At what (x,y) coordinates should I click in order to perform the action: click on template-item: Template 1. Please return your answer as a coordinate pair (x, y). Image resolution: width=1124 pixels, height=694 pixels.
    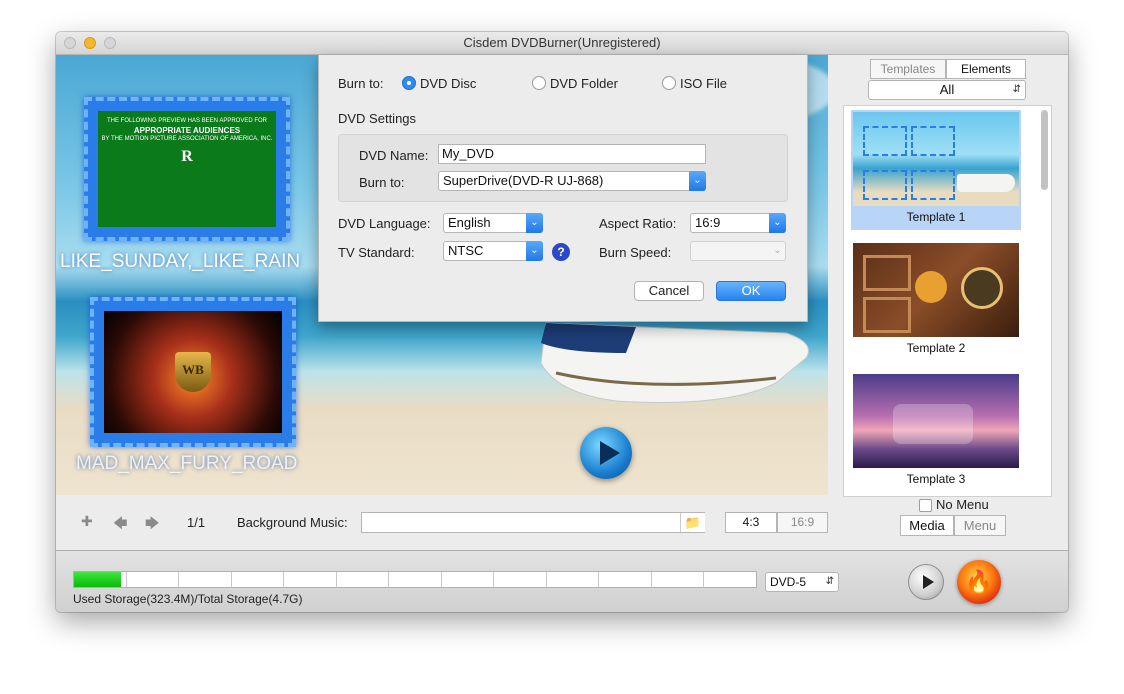
    Looking at the image, I should click on (936, 170).